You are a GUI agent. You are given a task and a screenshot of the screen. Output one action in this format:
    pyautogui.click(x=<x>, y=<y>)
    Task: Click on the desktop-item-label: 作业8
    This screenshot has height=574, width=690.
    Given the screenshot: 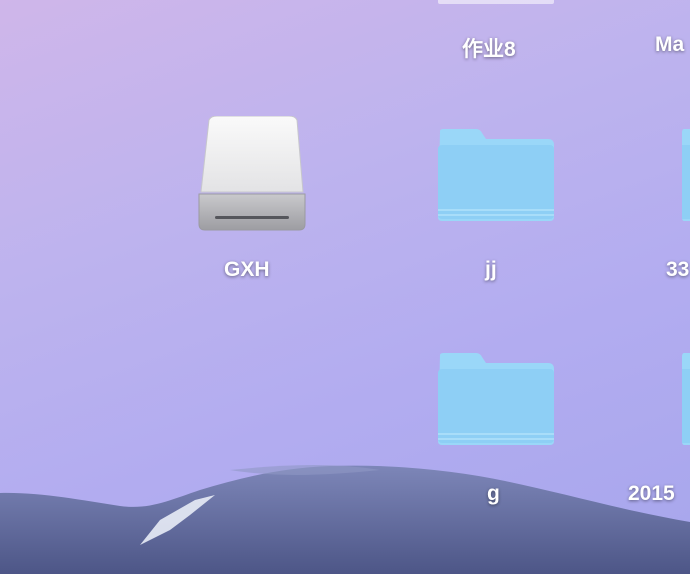 What is the action you would take?
    pyautogui.click(x=489, y=48)
    